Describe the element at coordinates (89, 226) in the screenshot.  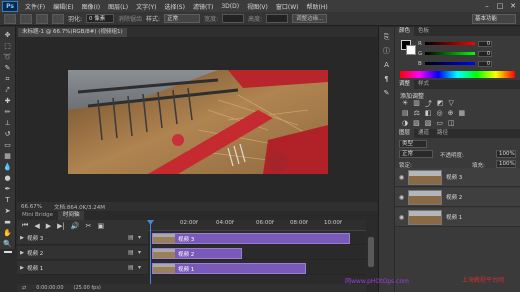
I see `split-at-playhead-icon: ✂` at that location.